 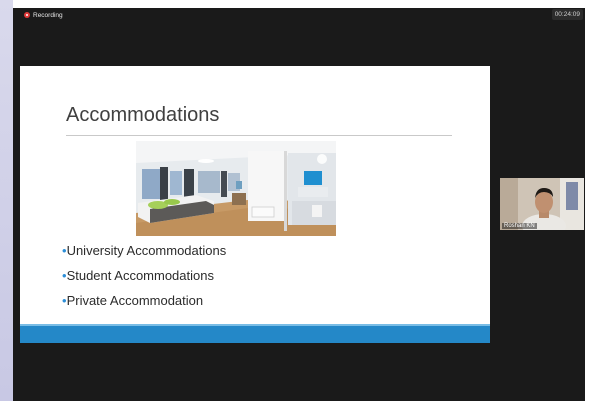 I want to click on recording-indicator: Recording, so click(x=43, y=15).